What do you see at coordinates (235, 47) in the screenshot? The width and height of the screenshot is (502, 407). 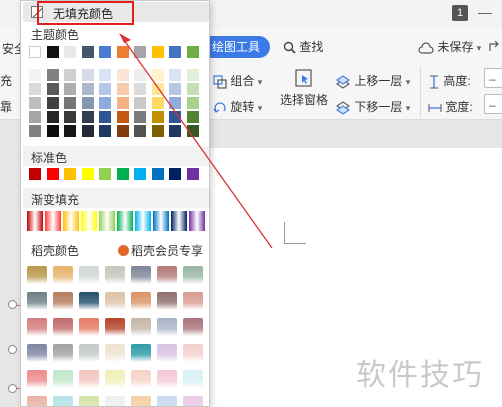 I see `tab-drawing-tools: 绘图工具` at bounding box center [235, 47].